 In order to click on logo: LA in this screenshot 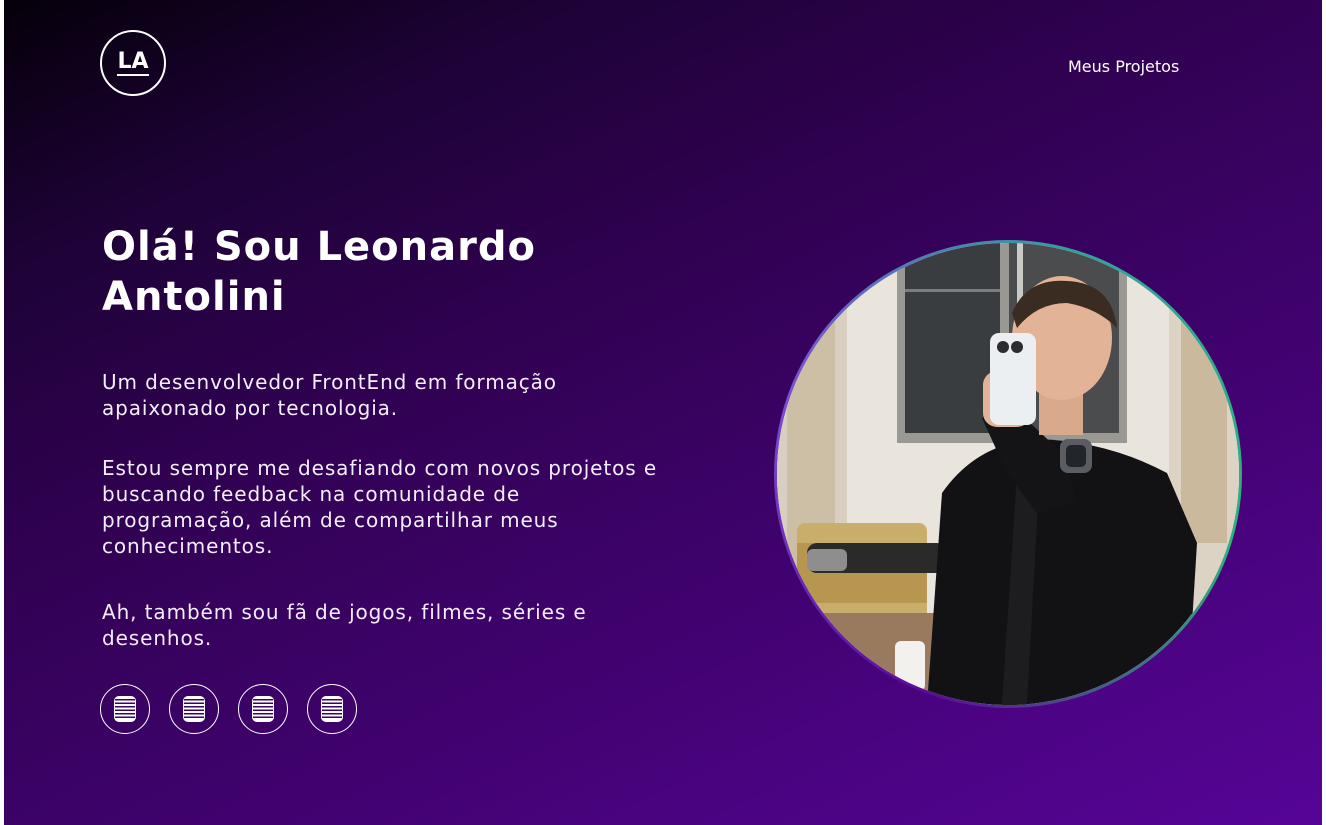, I will do `click(133, 63)`.